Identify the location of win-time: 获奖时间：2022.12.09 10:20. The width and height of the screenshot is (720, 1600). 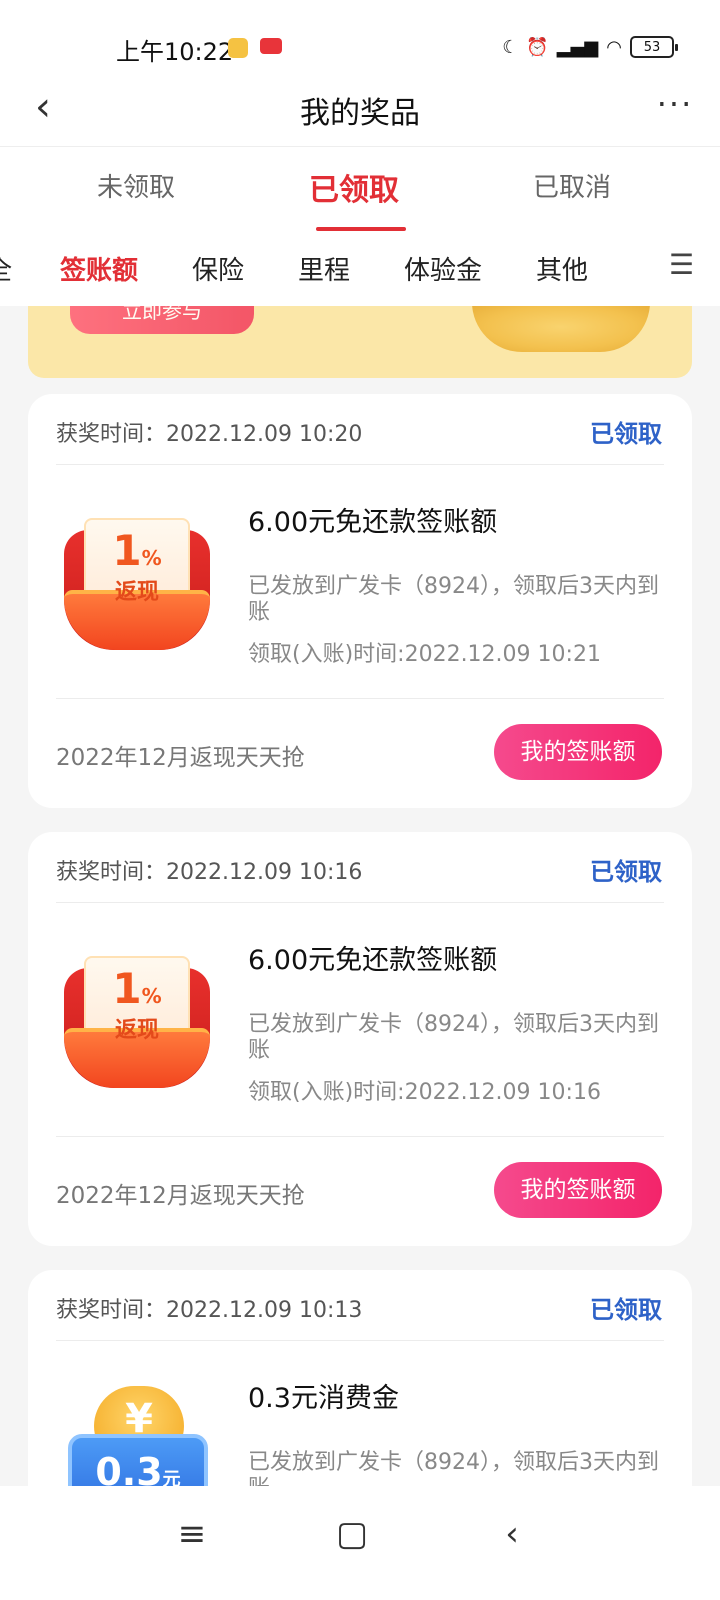
(209, 434).